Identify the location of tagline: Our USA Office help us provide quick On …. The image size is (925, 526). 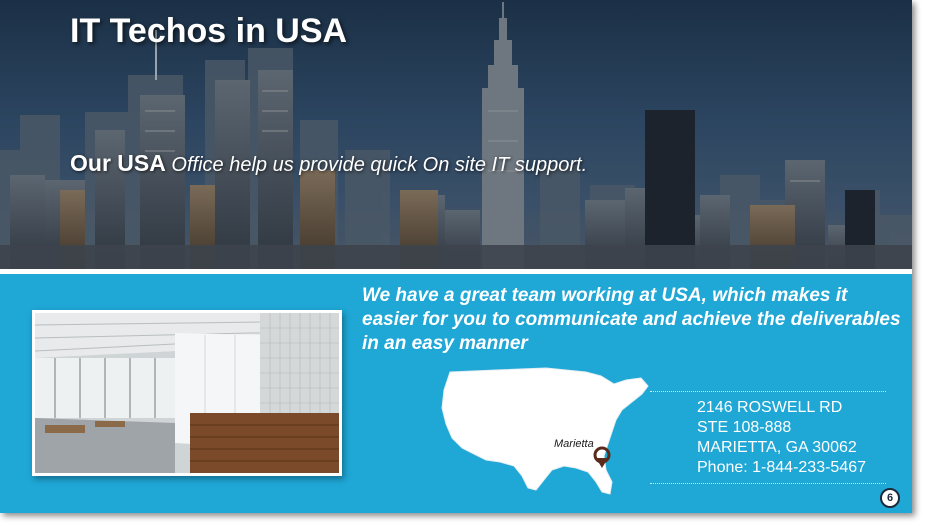
(328, 163).